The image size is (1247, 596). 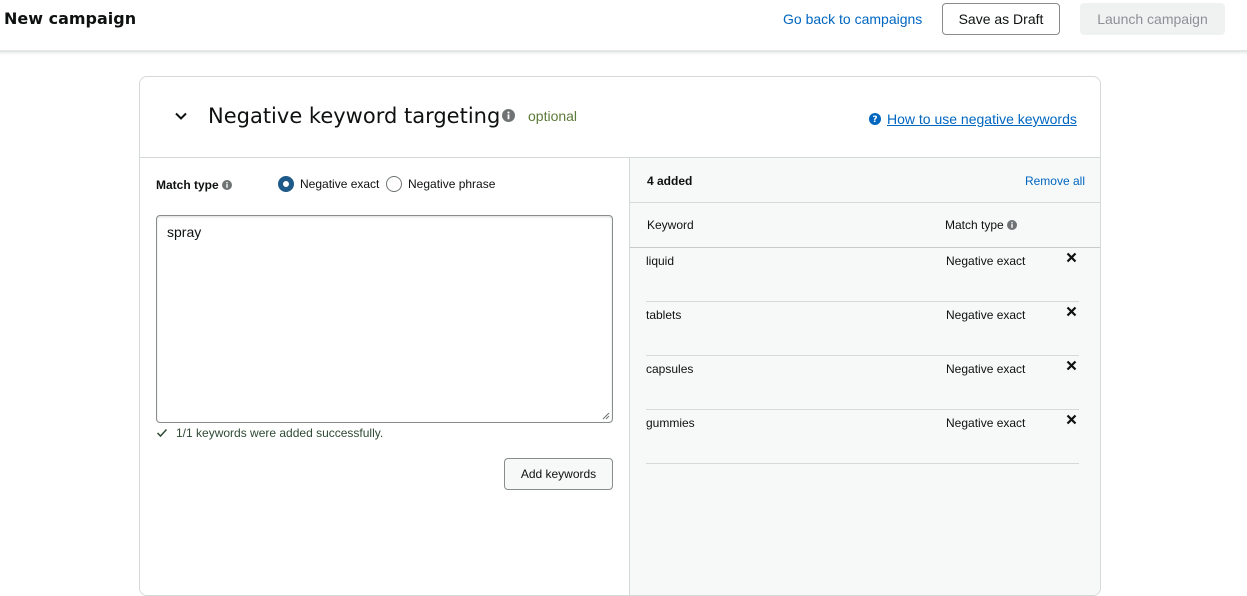 I want to click on chevron-down-icon, so click(x=181, y=116).